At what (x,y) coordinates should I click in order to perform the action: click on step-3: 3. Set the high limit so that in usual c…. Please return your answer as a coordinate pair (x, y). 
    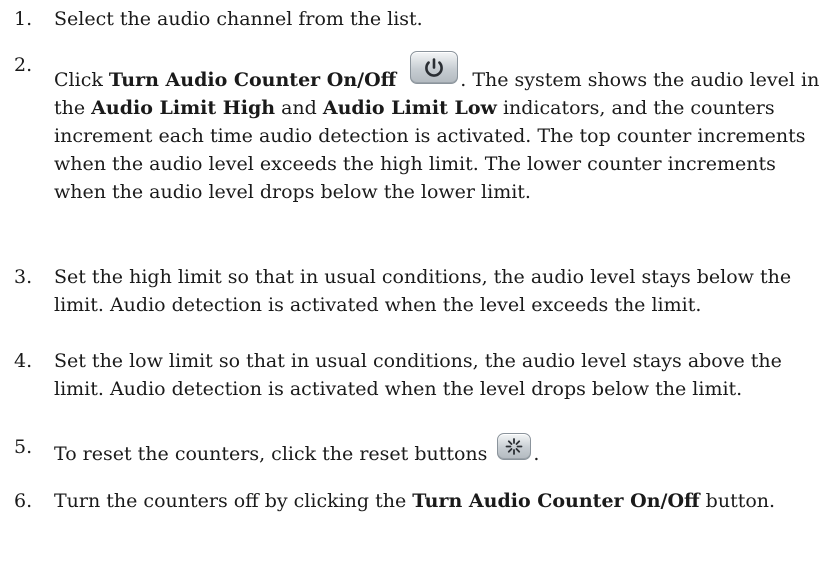
    Looking at the image, I should click on (423, 291).